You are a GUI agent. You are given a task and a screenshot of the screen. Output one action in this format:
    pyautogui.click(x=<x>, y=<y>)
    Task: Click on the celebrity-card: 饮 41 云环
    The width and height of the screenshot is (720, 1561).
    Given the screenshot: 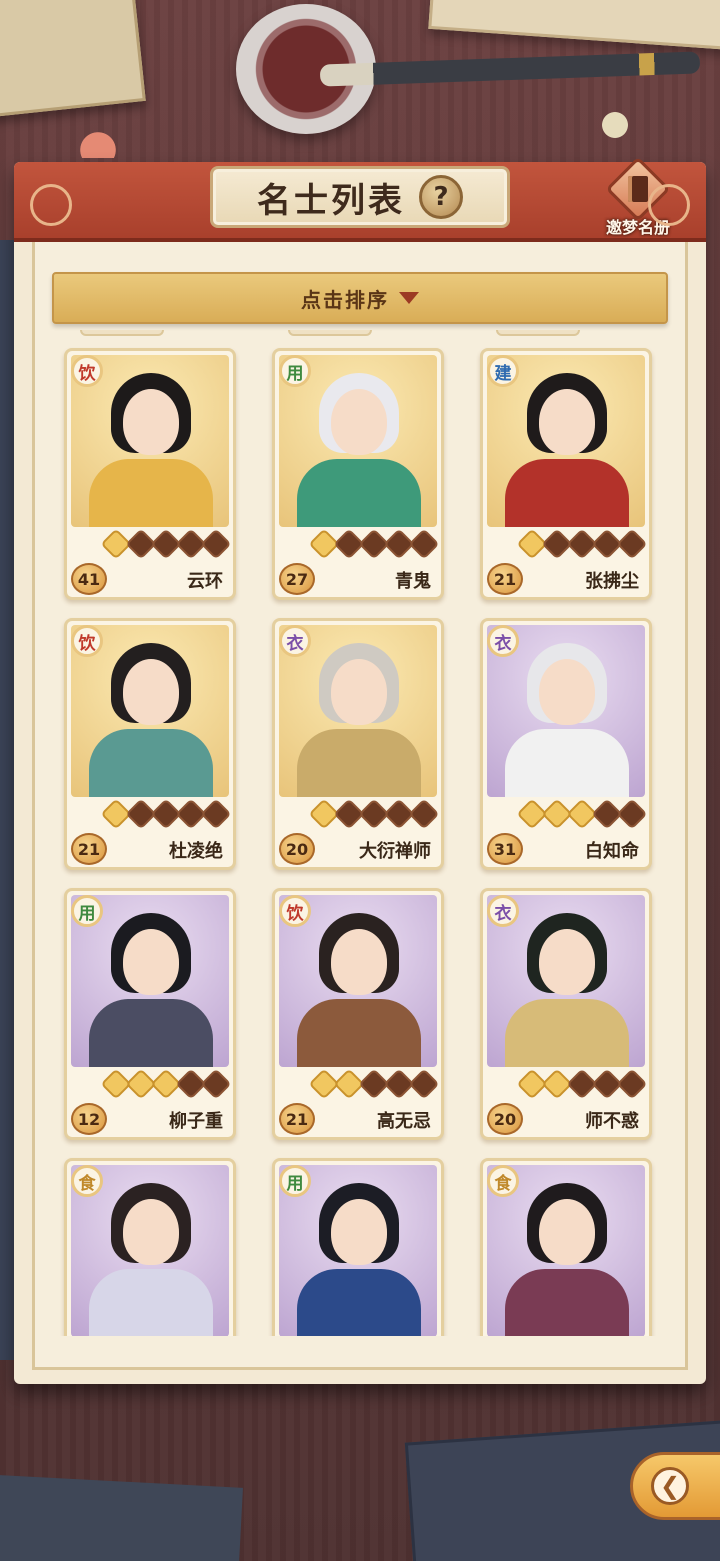 What is the action you would take?
    pyautogui.click(x=150, y=474)
    